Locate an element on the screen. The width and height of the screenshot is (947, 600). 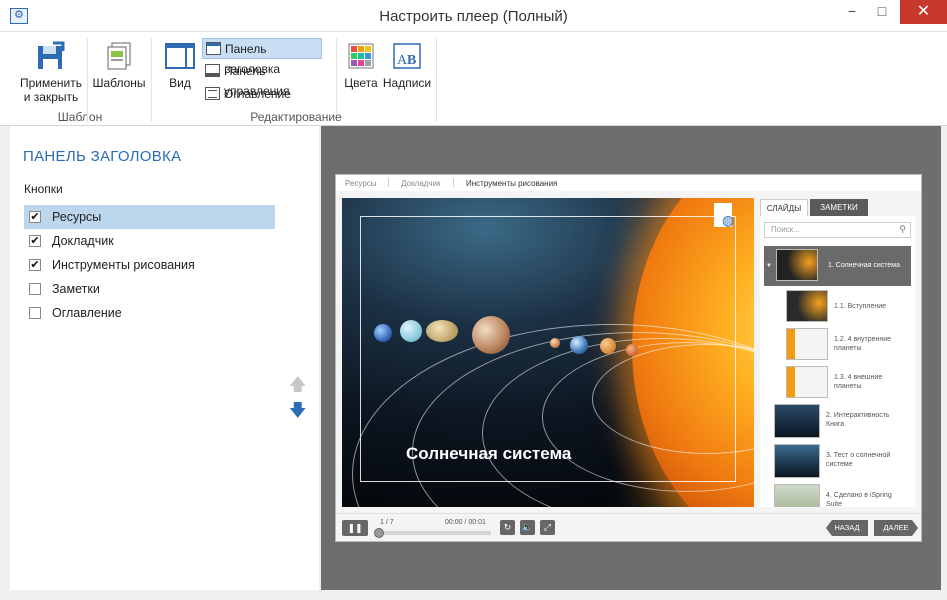
view-button: Вид is located at coordinates (180, 65).